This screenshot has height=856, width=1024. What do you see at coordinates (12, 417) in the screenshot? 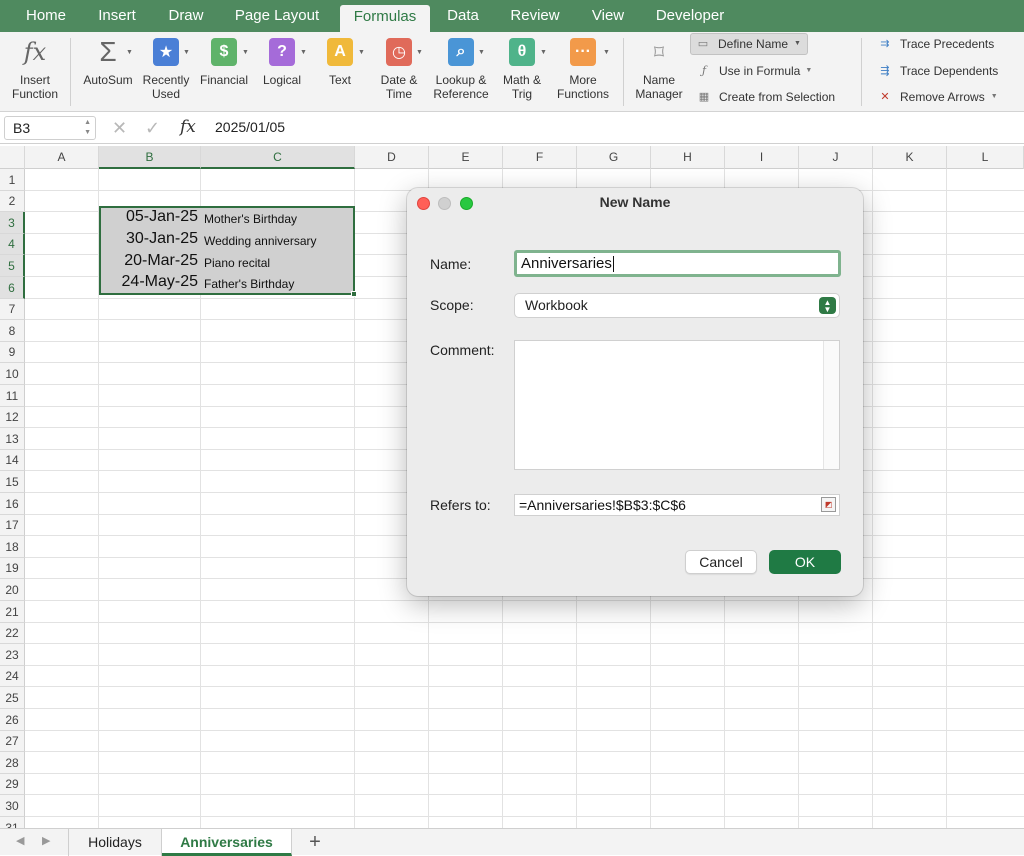
I see `row-header: 12` at bounding box center [12, 417].